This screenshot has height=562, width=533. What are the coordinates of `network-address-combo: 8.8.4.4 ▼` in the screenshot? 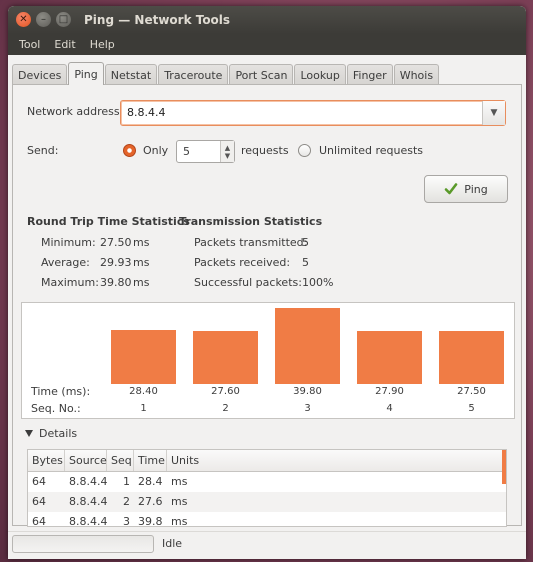 It's located at (313, 113).